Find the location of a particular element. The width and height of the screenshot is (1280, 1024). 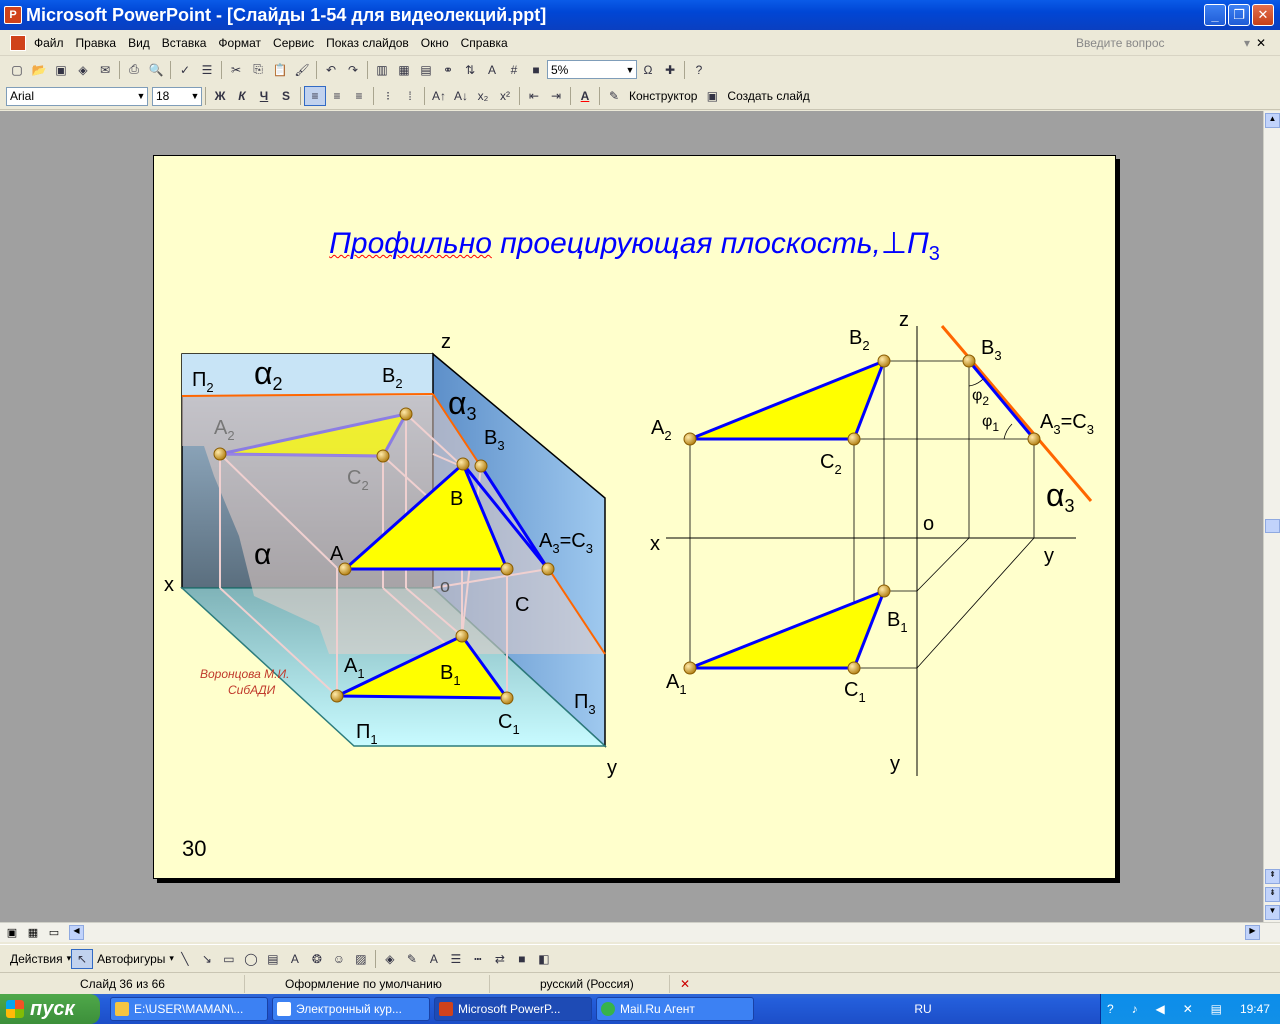

superscript-icon: x² is located at coordinates (505, 96).